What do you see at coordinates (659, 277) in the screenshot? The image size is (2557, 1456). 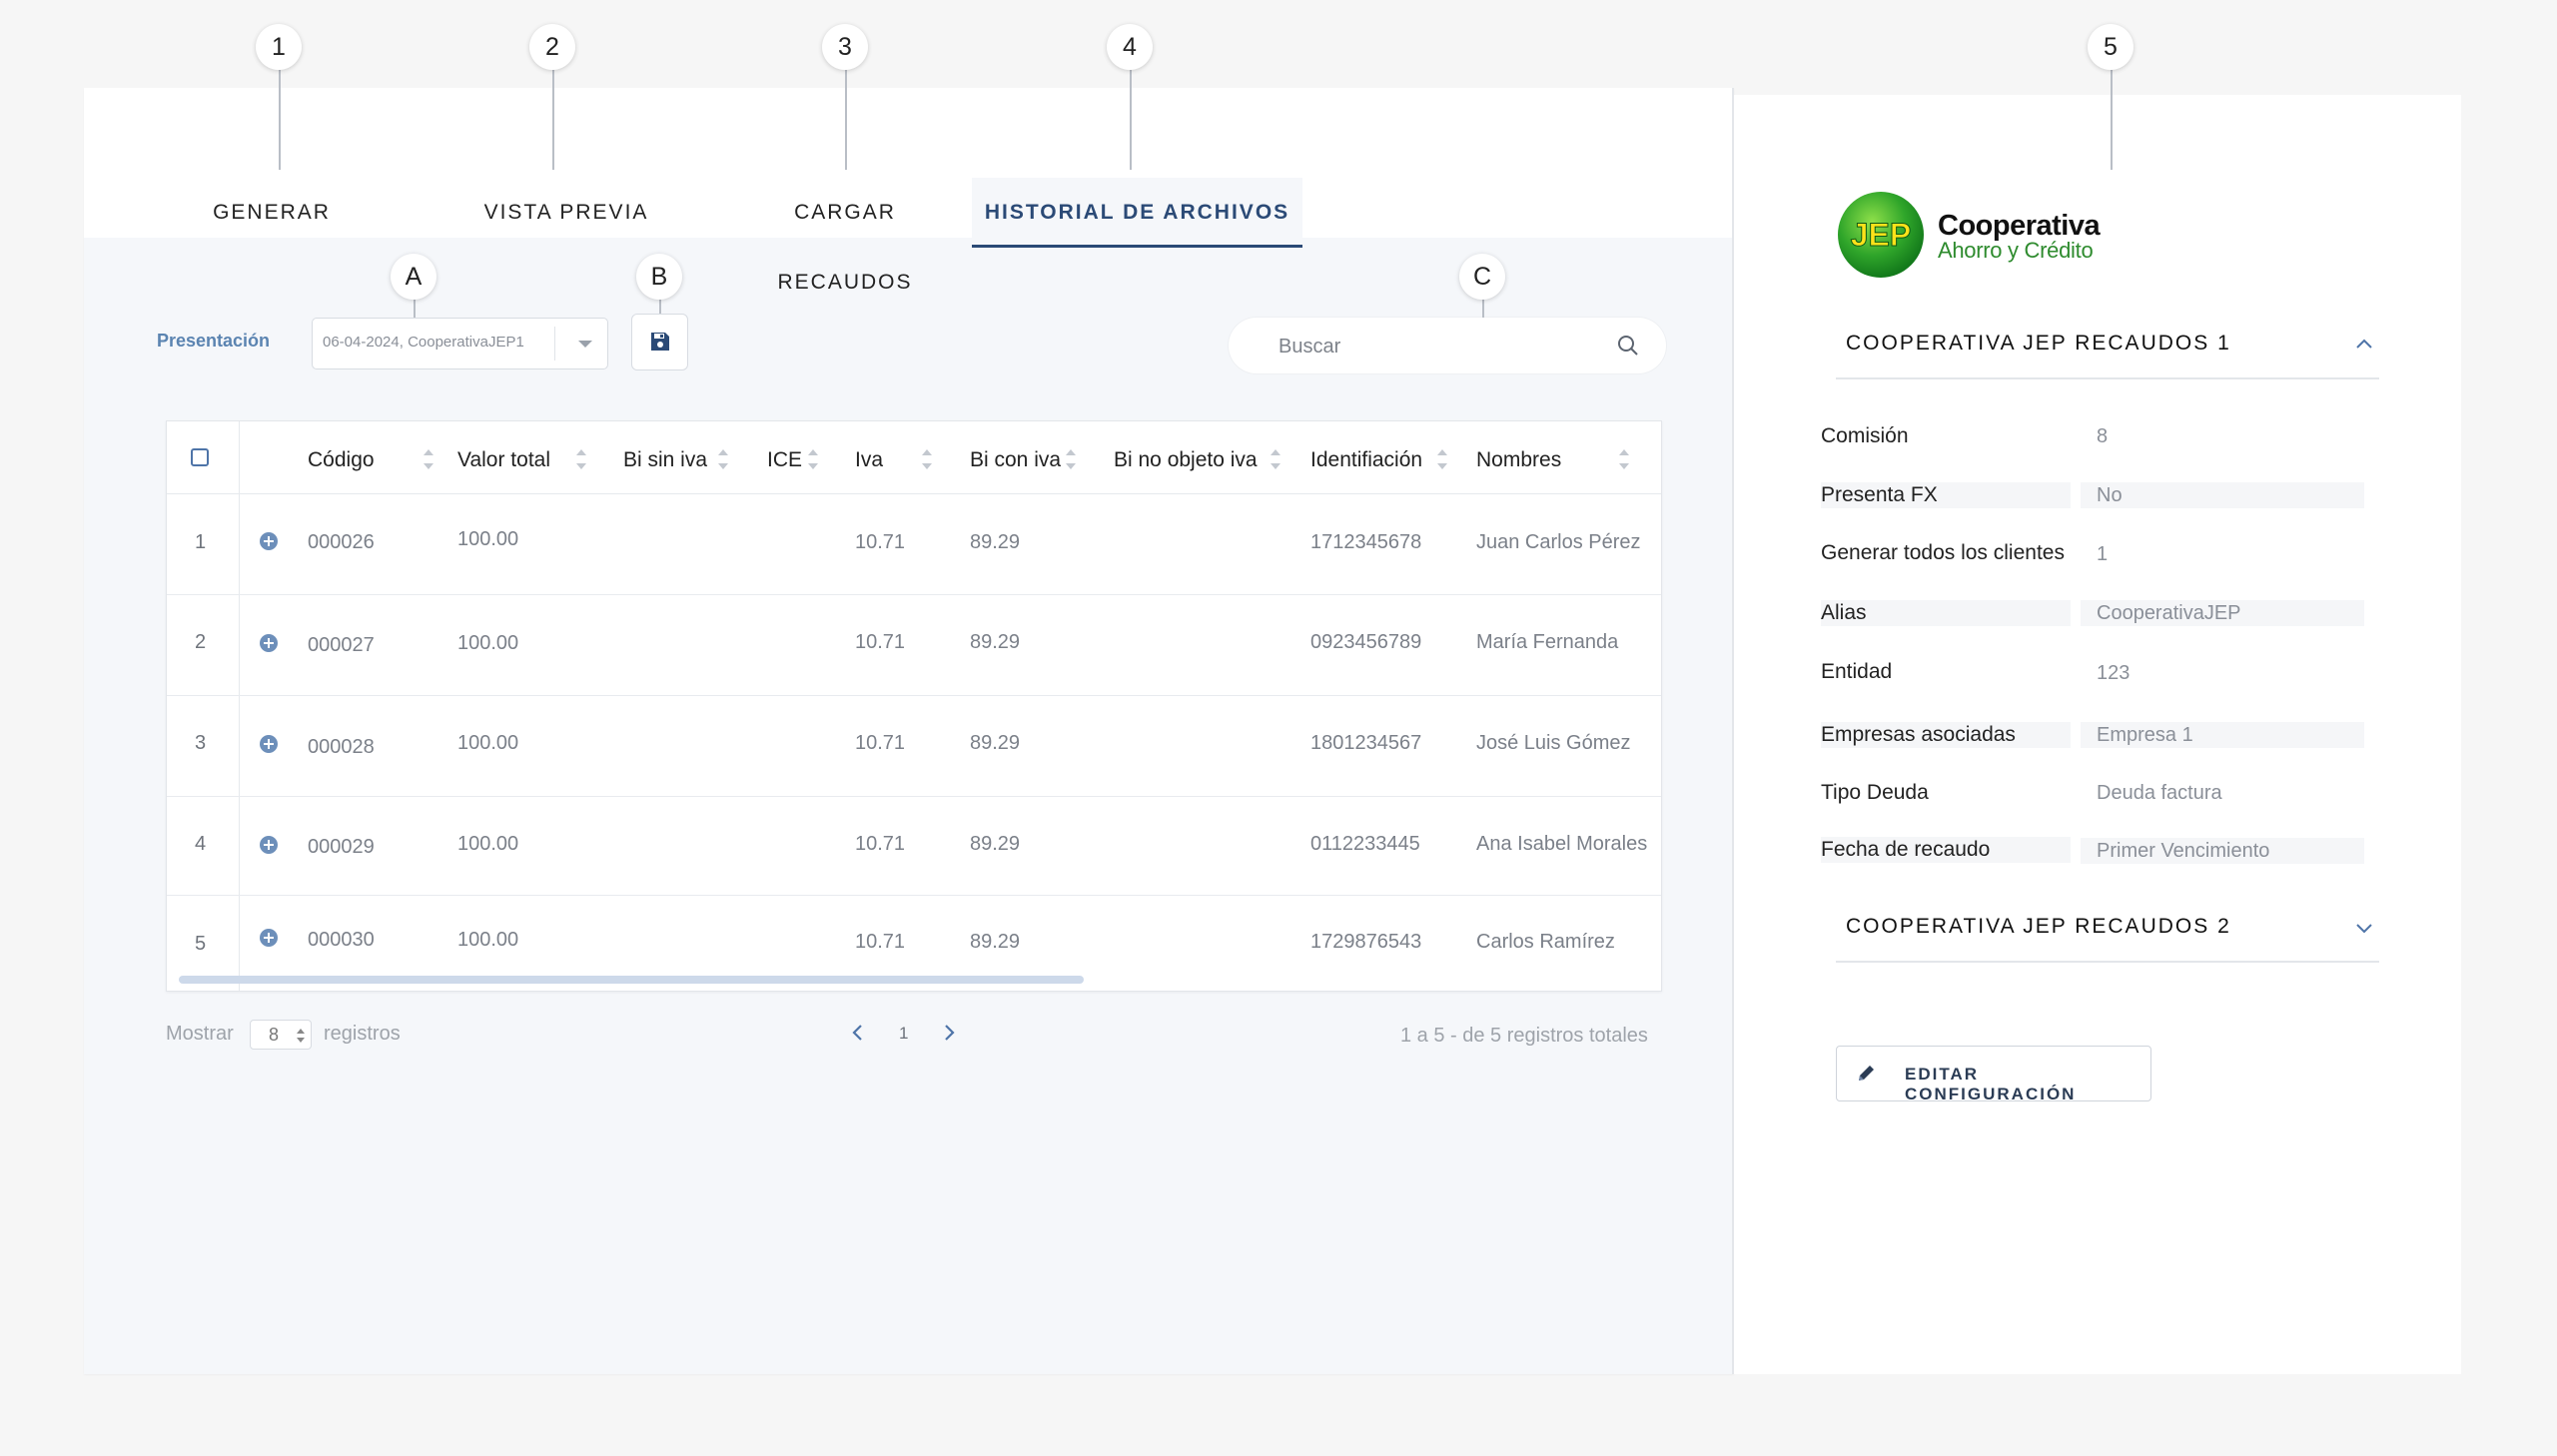 I see `callout-b: B` at bounding box center [659, 277].